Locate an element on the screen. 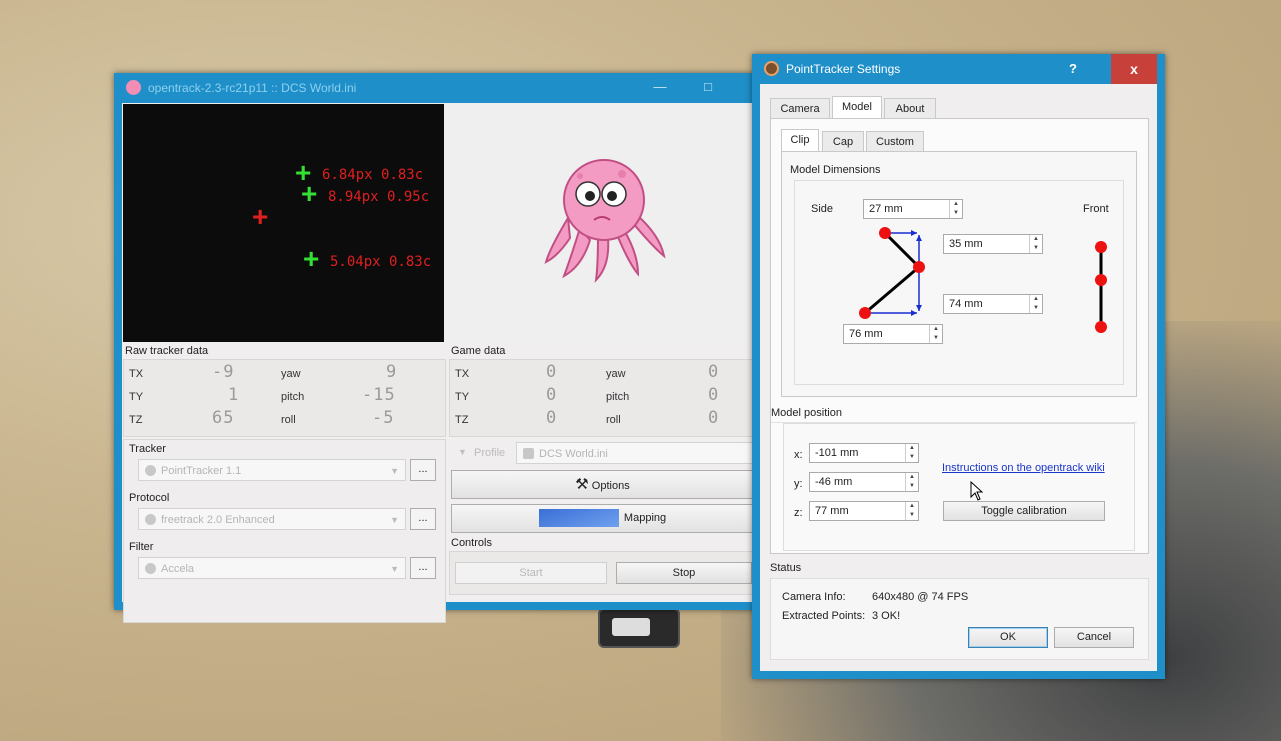 The image size is (1281, 741). stop-button: Stop is located at coordinates (684, 573).